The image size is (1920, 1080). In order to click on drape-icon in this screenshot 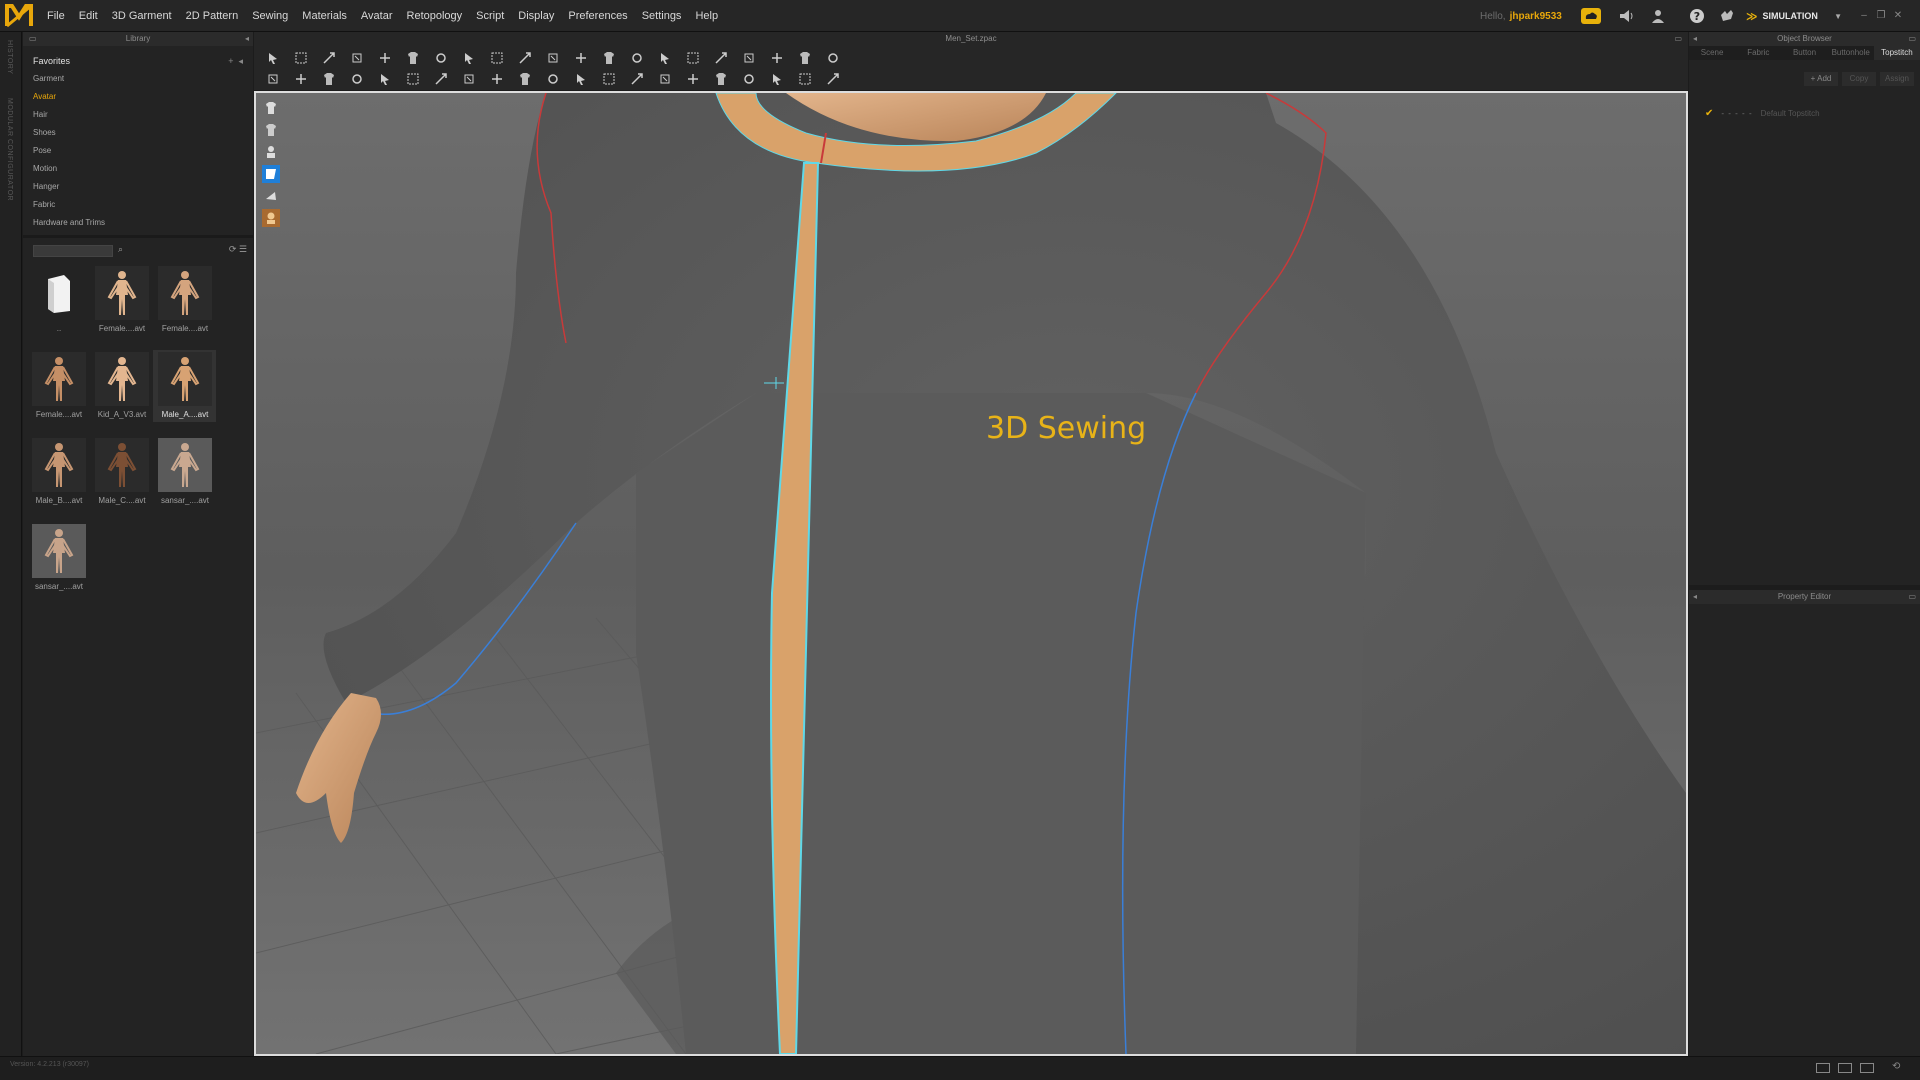, I will do `click(693, 58)`.